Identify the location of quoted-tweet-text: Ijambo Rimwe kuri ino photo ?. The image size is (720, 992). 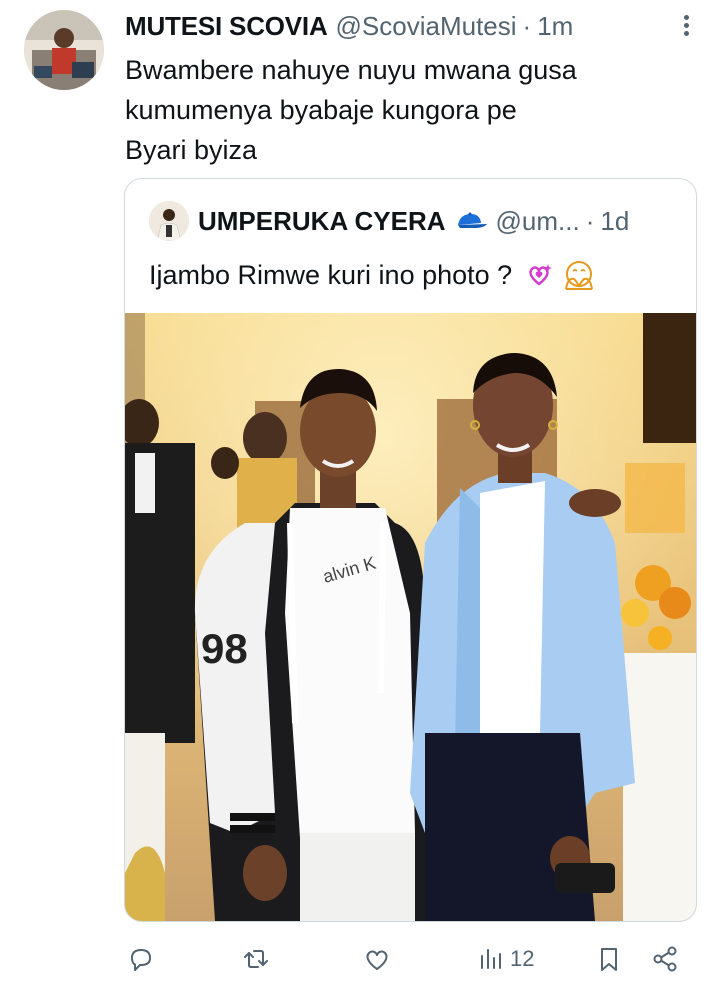
(372, 275).